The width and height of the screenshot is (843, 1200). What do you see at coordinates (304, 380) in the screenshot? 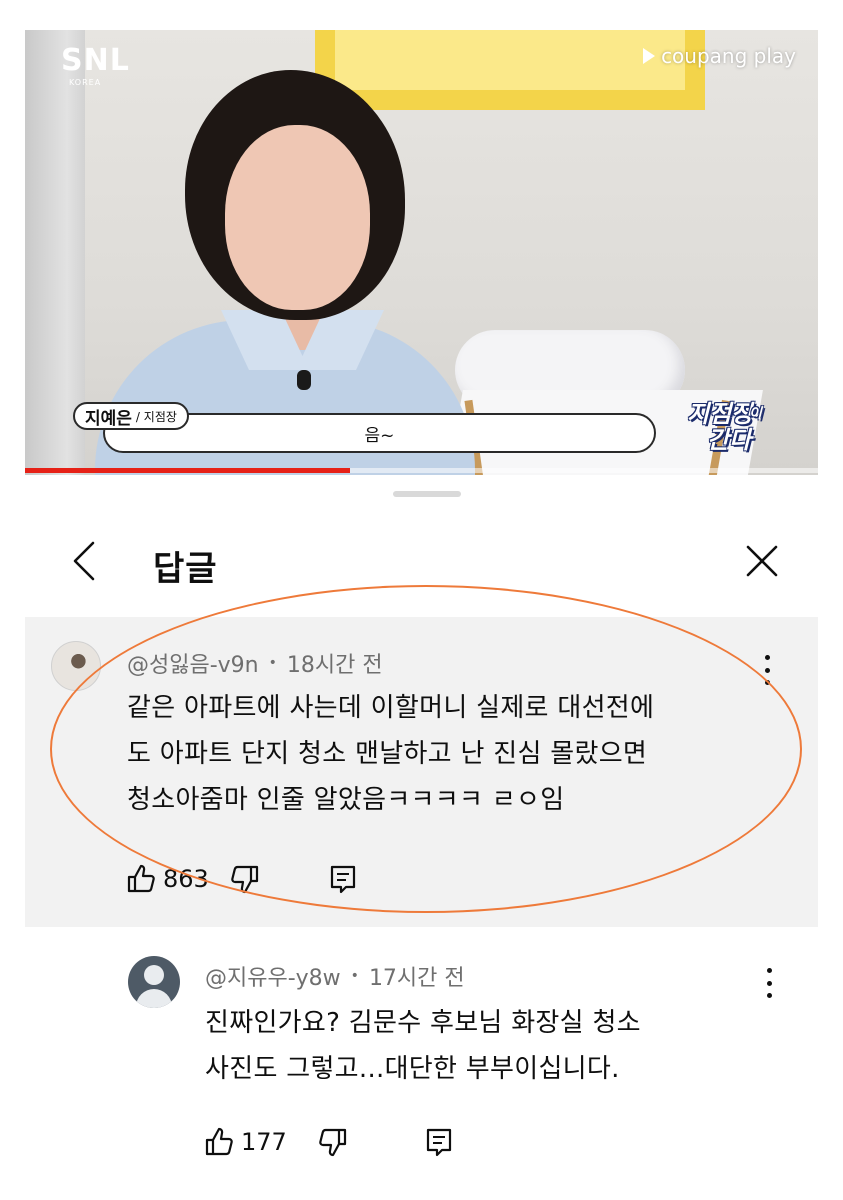
I see `lapel-mic-icon` at bounding box center [304, 380].